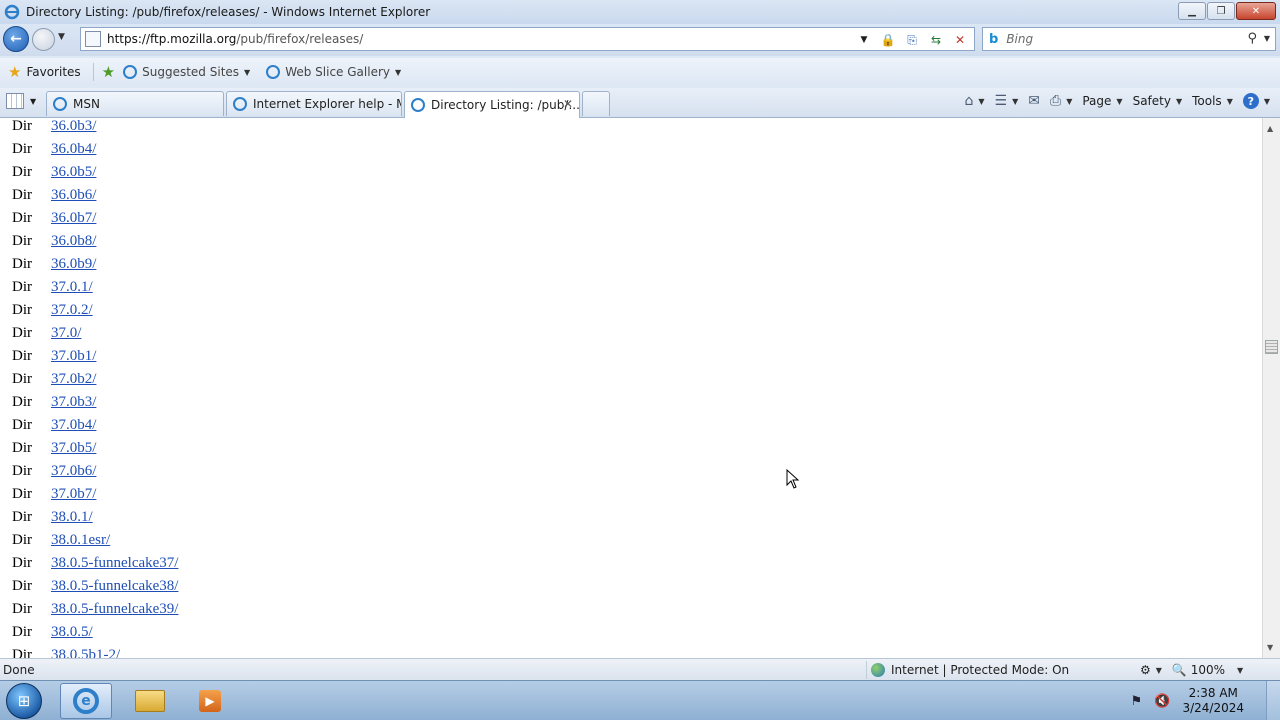  Describe the element at coordinates (114, 563) in the screenshot. I see `directory-link: 38.0.5-funnelcake37/` at that location.